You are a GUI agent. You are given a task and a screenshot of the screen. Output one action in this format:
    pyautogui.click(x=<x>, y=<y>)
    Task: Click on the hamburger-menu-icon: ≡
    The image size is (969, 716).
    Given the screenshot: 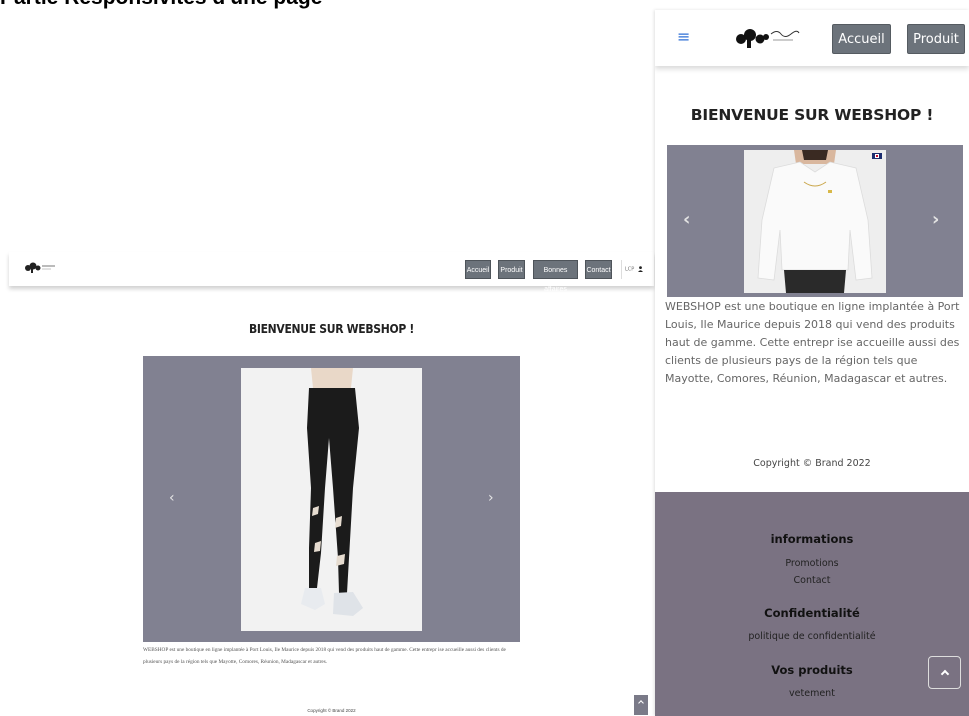 What is the action you would take?
    pyautogui.click(x=683, y=37)
    